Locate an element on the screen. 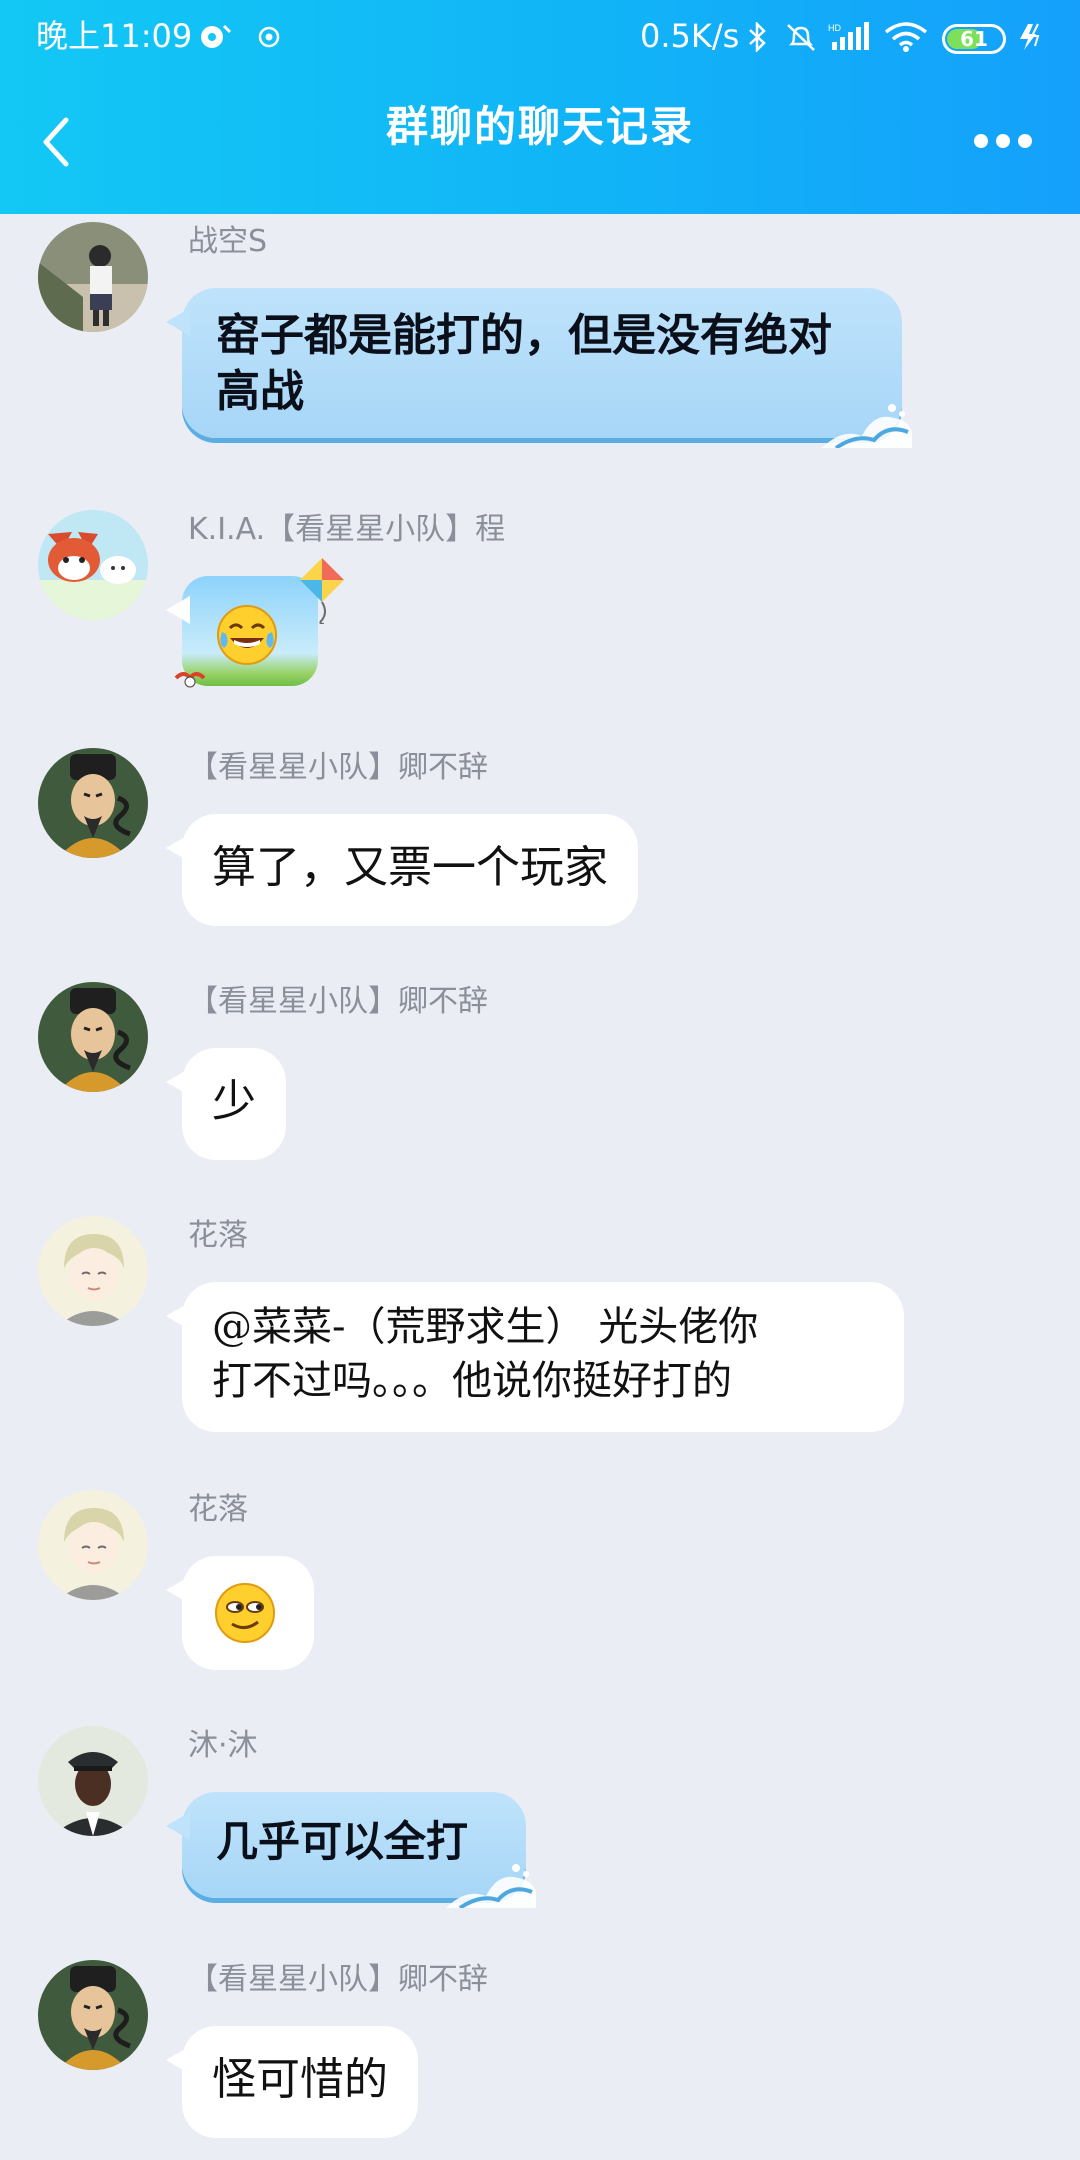 This screenshot has height=2160, width=1080. page-title: 群聊的聊天记录 is located at coordinates (539, 126).